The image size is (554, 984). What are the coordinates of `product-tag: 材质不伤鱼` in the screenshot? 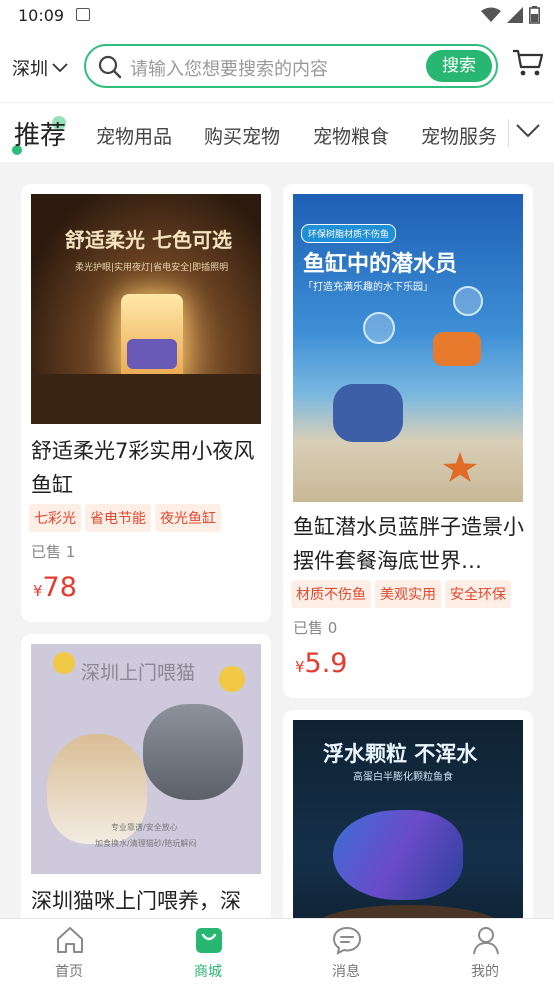 It's located at (331, 594).